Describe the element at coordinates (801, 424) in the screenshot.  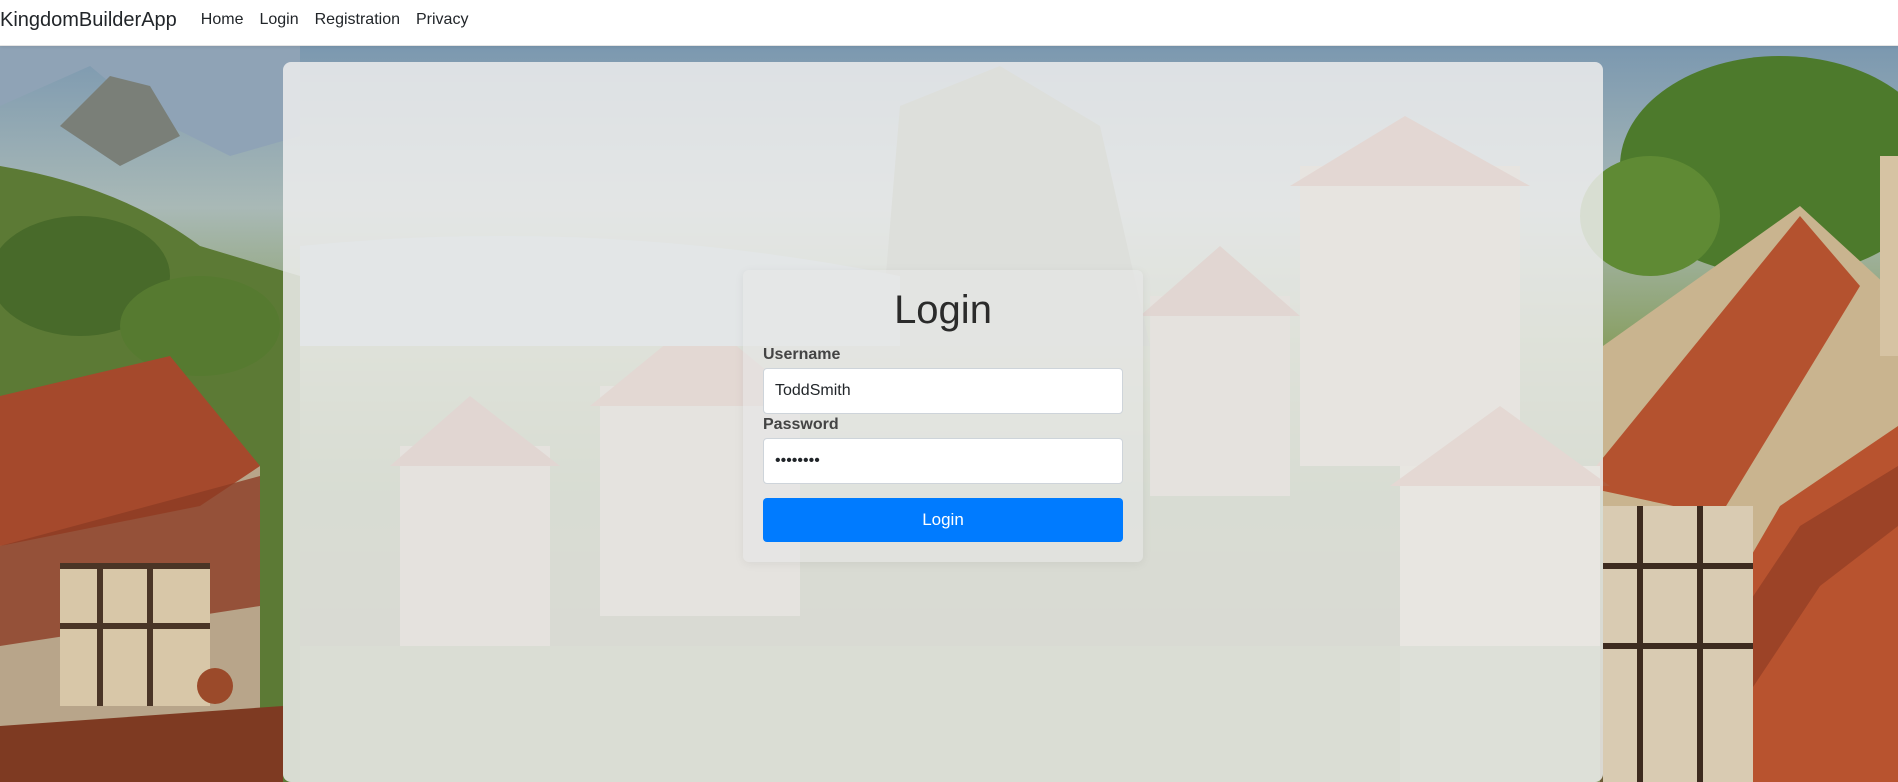
I see `password-label: Password` at that location.